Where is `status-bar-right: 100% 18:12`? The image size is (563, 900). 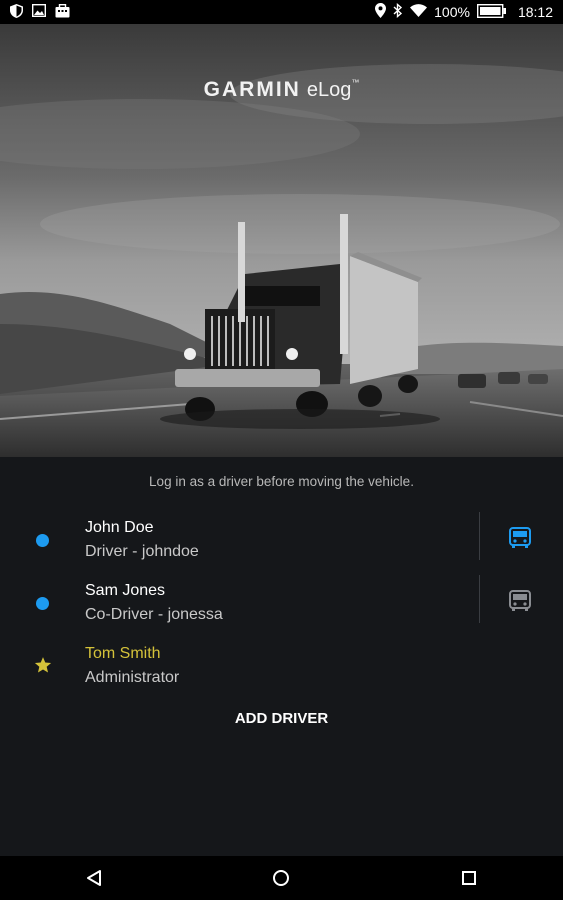 status-bar-right: 100% 18:12 is located at coordinates (464, 11).